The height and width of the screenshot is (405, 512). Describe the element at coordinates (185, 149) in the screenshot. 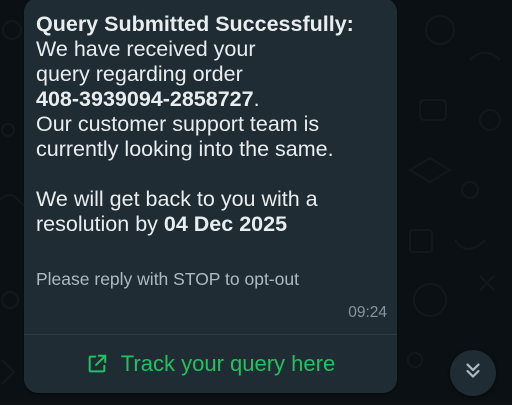

I see `message-line: currently looking into the same.` at that location.